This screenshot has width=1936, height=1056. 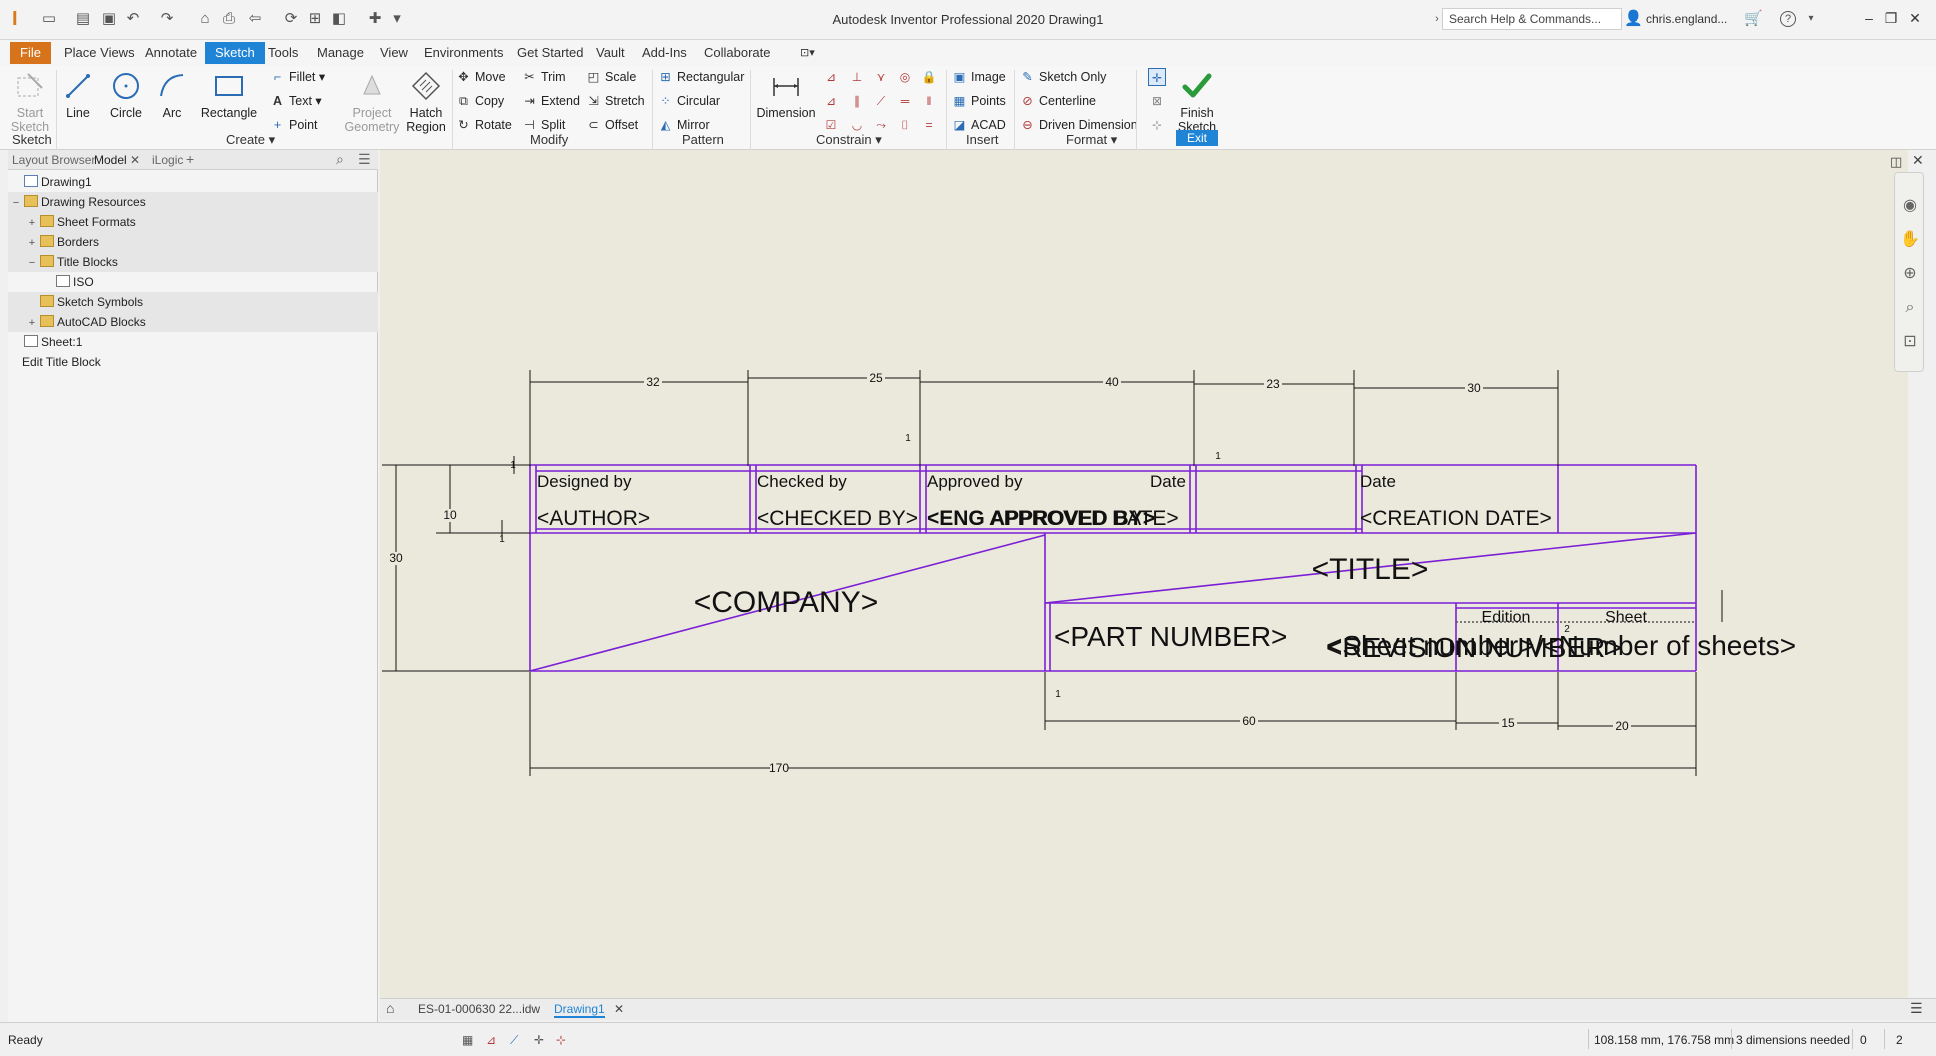 What do you see at coordinates (1622, 726) in the screenshot?
I see `dimension-20: 20` at bounding box center [1622, 726].